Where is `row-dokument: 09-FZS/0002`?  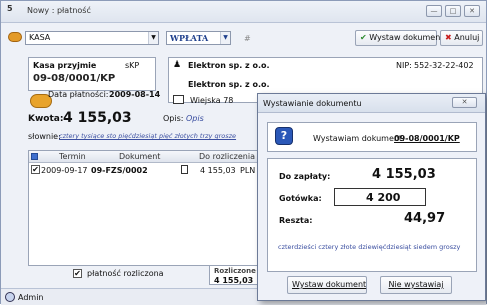
row-dokument: 09-FZS/0002 is located at coordinates (119, 170).